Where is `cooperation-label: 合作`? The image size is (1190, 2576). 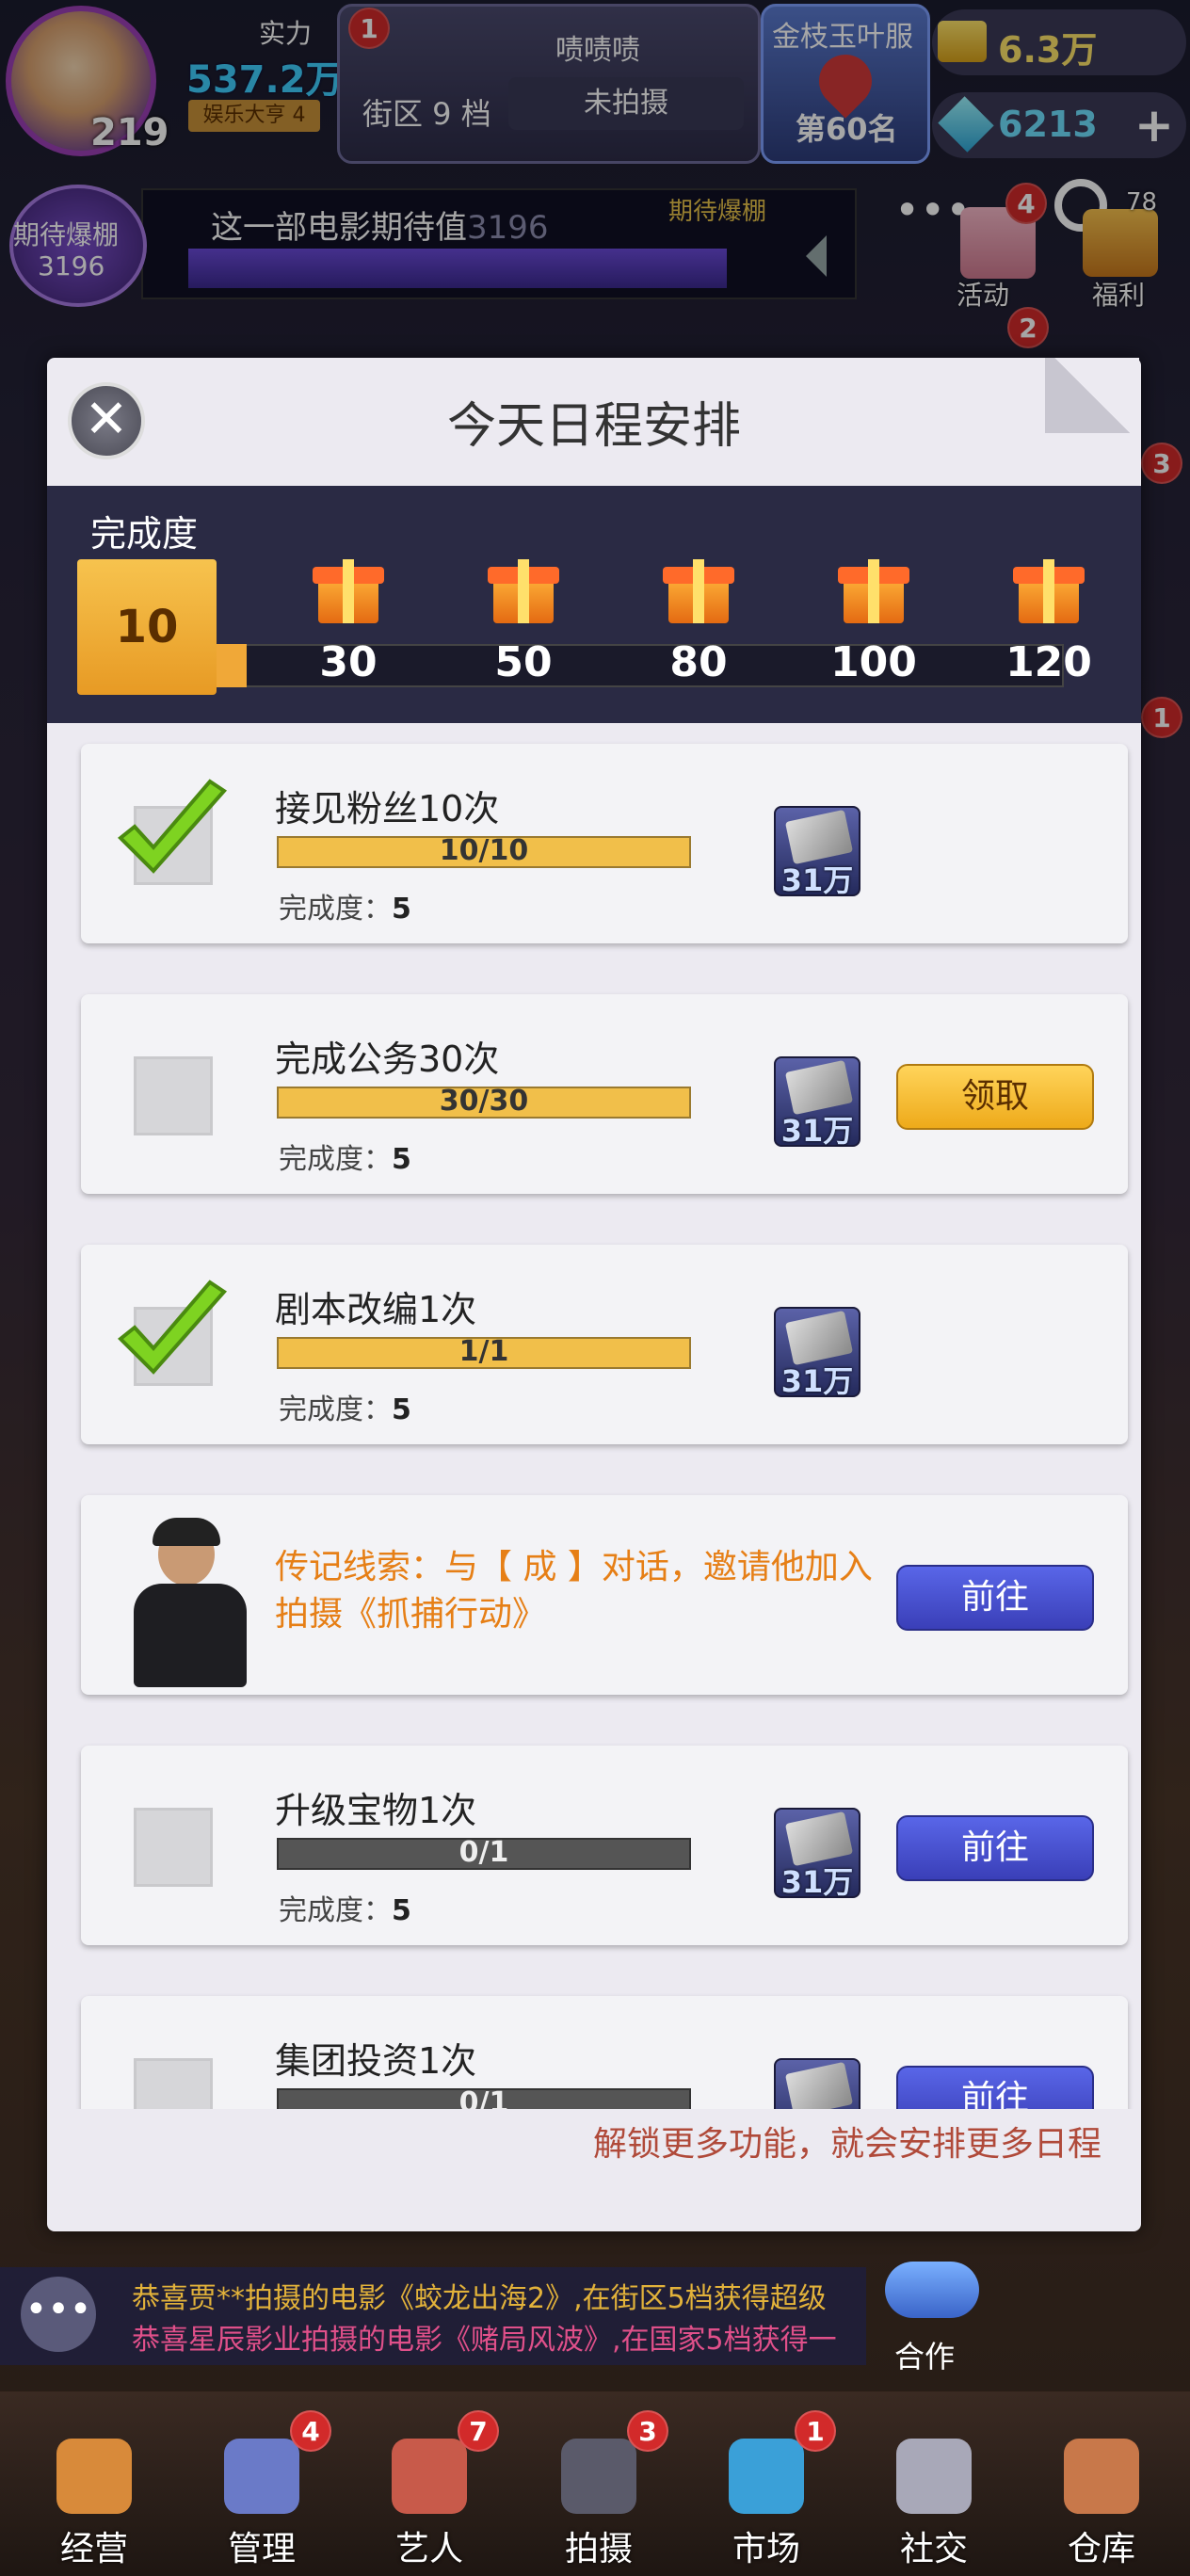 cooperation-label: 合作 is located at coordinates (925, 2357).